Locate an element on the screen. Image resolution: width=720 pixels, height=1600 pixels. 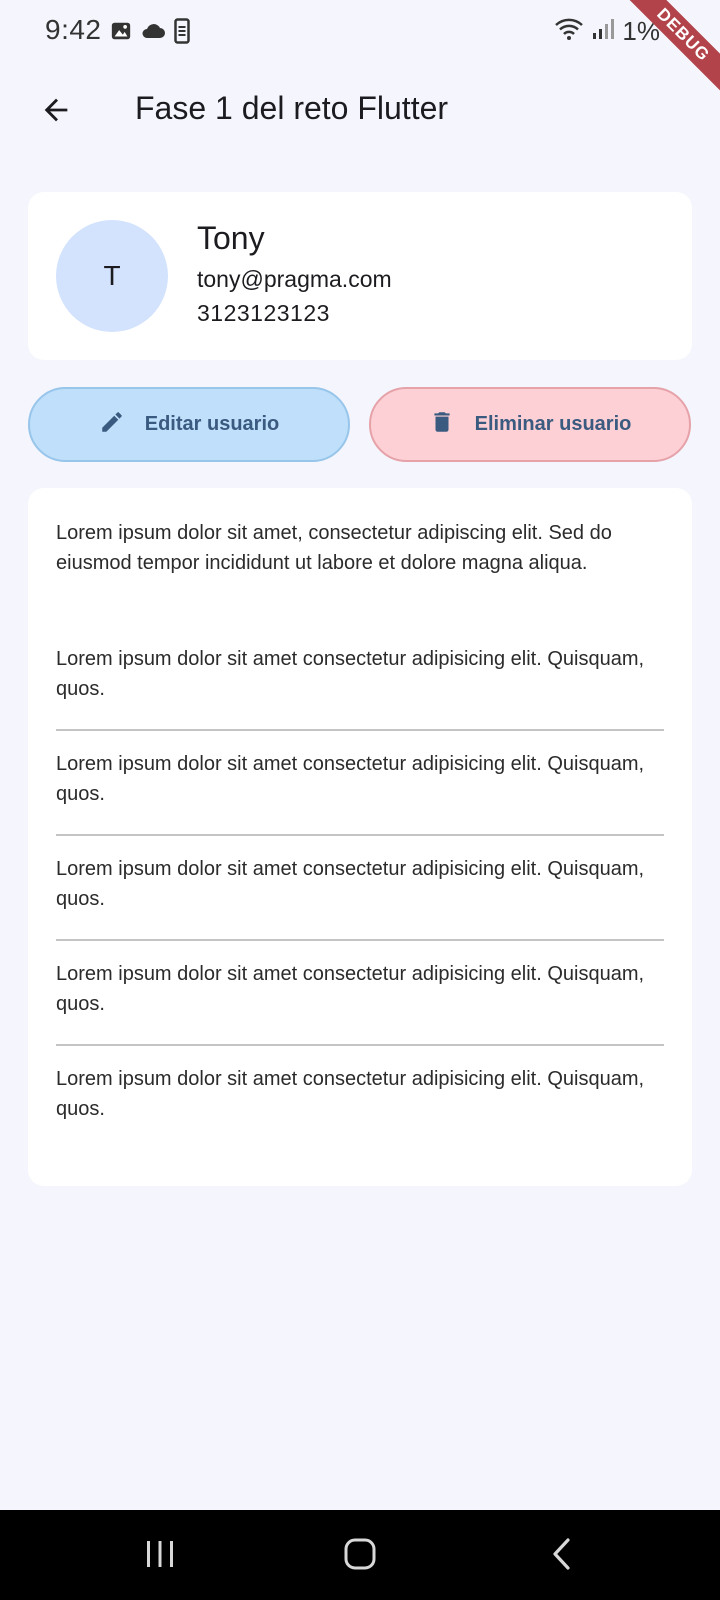
profile-card: T Tony tony@pragma.com 3123123123 is located at coordinates (360, 276).